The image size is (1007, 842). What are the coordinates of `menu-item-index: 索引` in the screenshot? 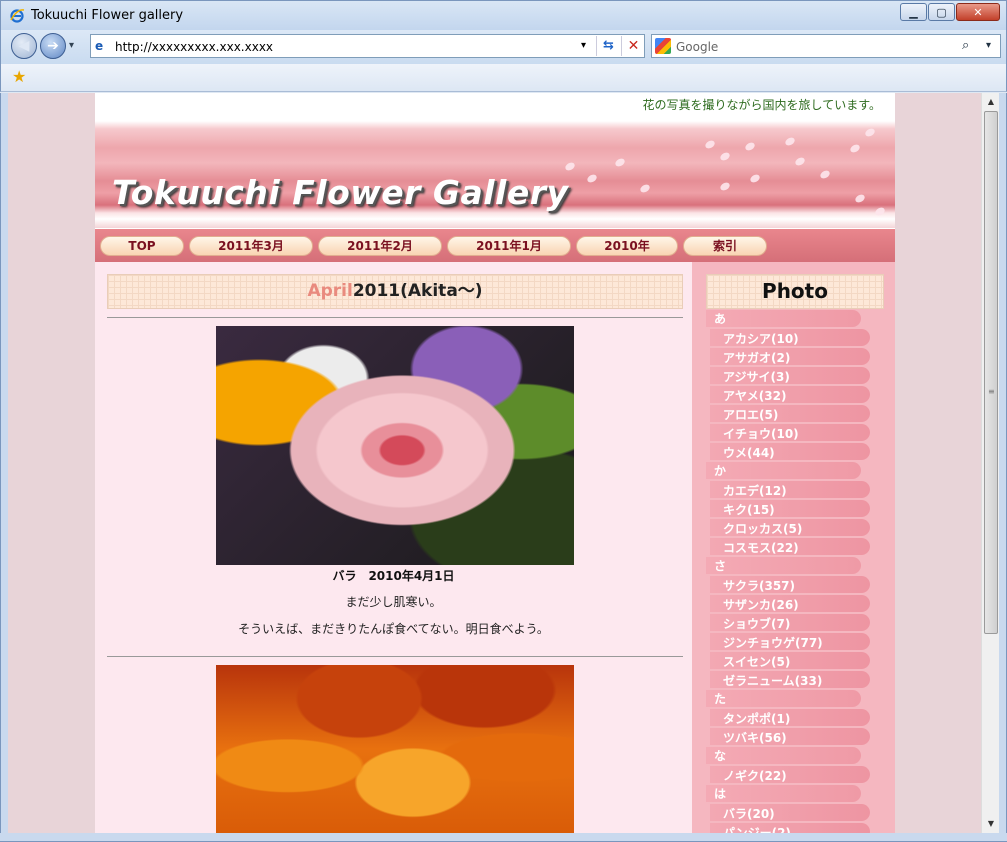 It's located at (725, 246).